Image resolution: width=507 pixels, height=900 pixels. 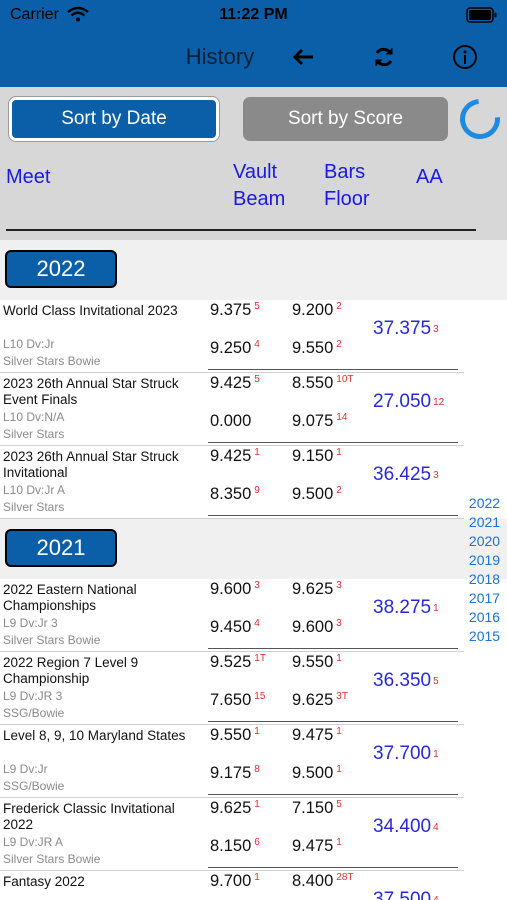 I want to click on all-around-rank: 12, so click(x=439, y=402).